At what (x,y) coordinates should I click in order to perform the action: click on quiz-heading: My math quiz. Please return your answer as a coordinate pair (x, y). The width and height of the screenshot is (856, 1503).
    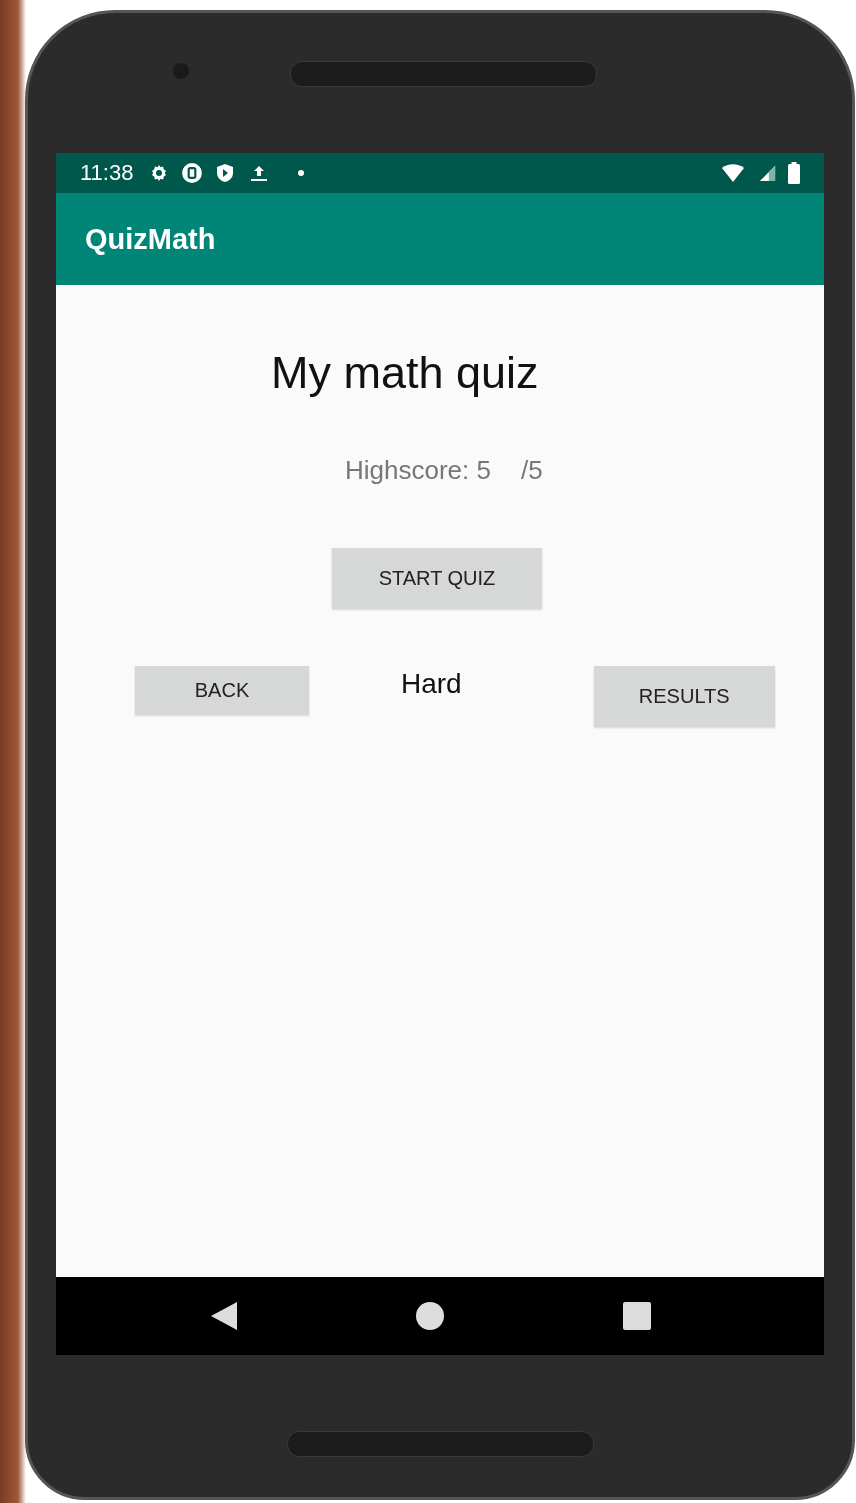
    Looking at the image, I should click on (405, 373).